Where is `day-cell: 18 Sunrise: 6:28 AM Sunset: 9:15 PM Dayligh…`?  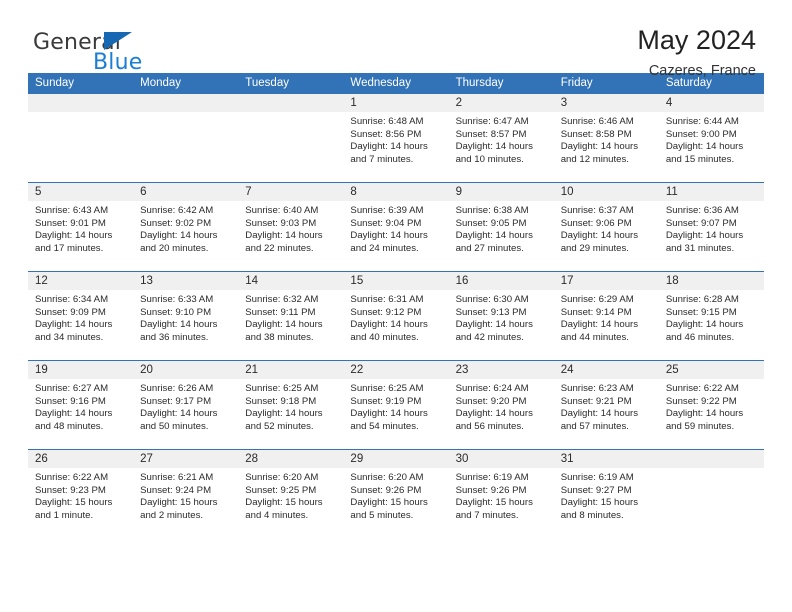
day-cell: 18 Sunrise: 6:28 AM Sunset: 9:15 PM Dayligh… is located at coordinates (711, 316).